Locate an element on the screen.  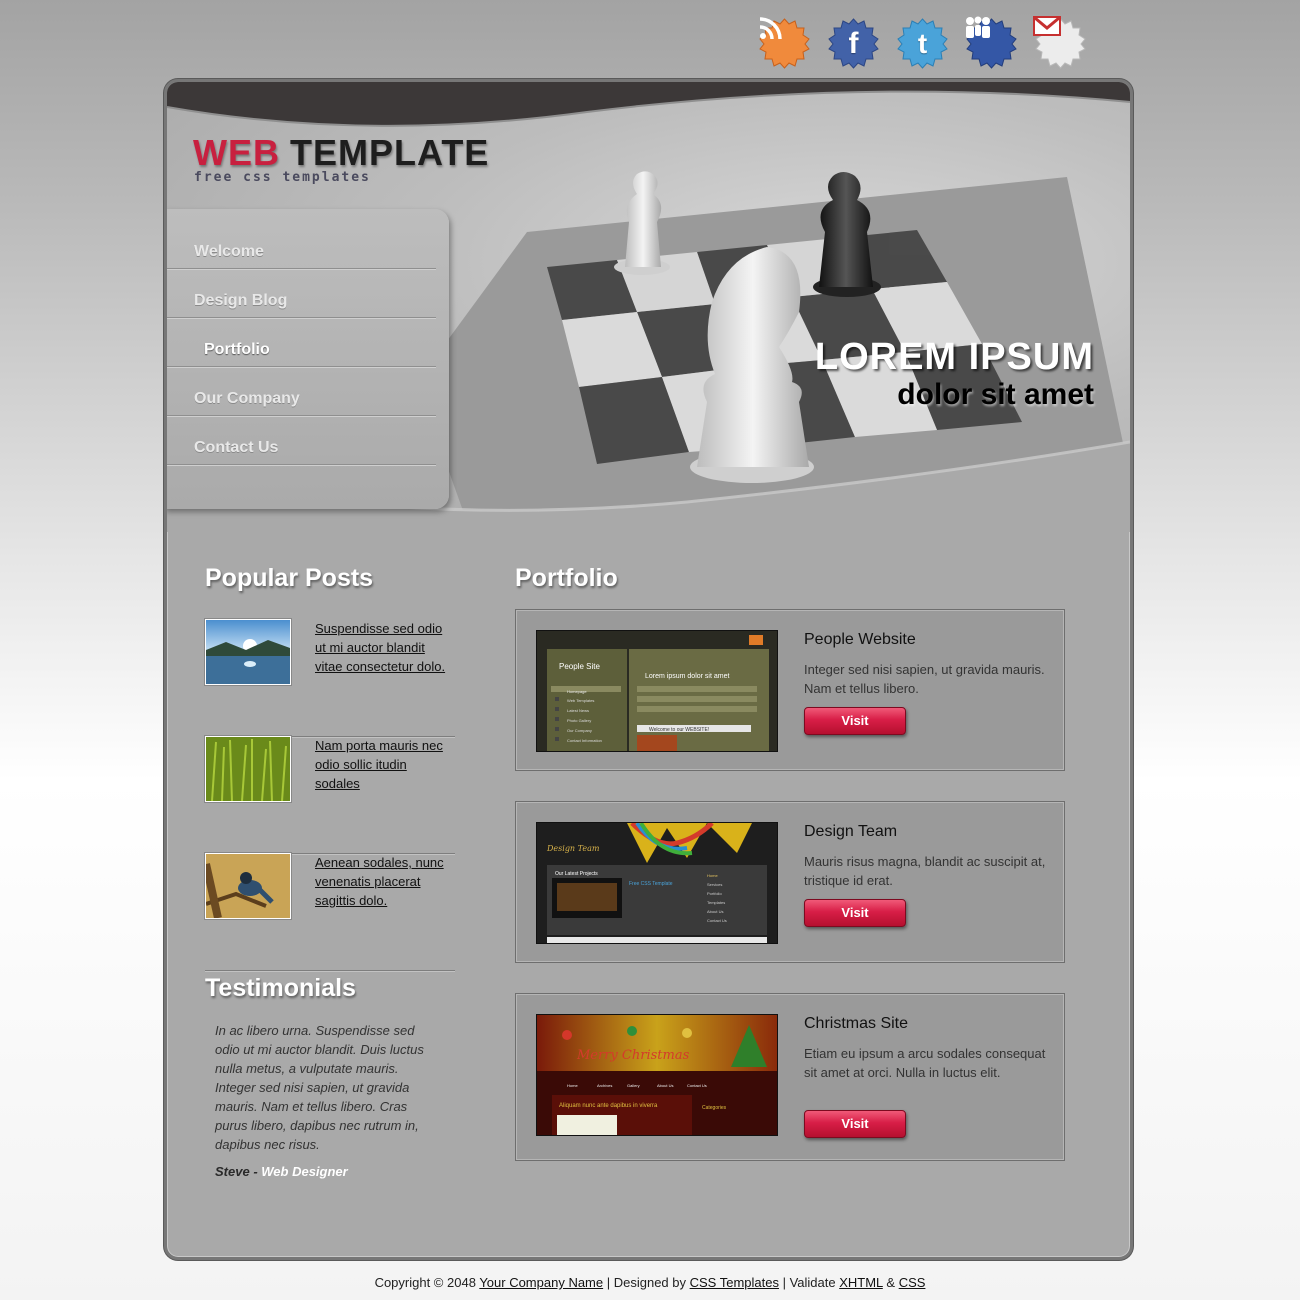
shot-menu-item: Gallery is located at coordinates (633, 1085).